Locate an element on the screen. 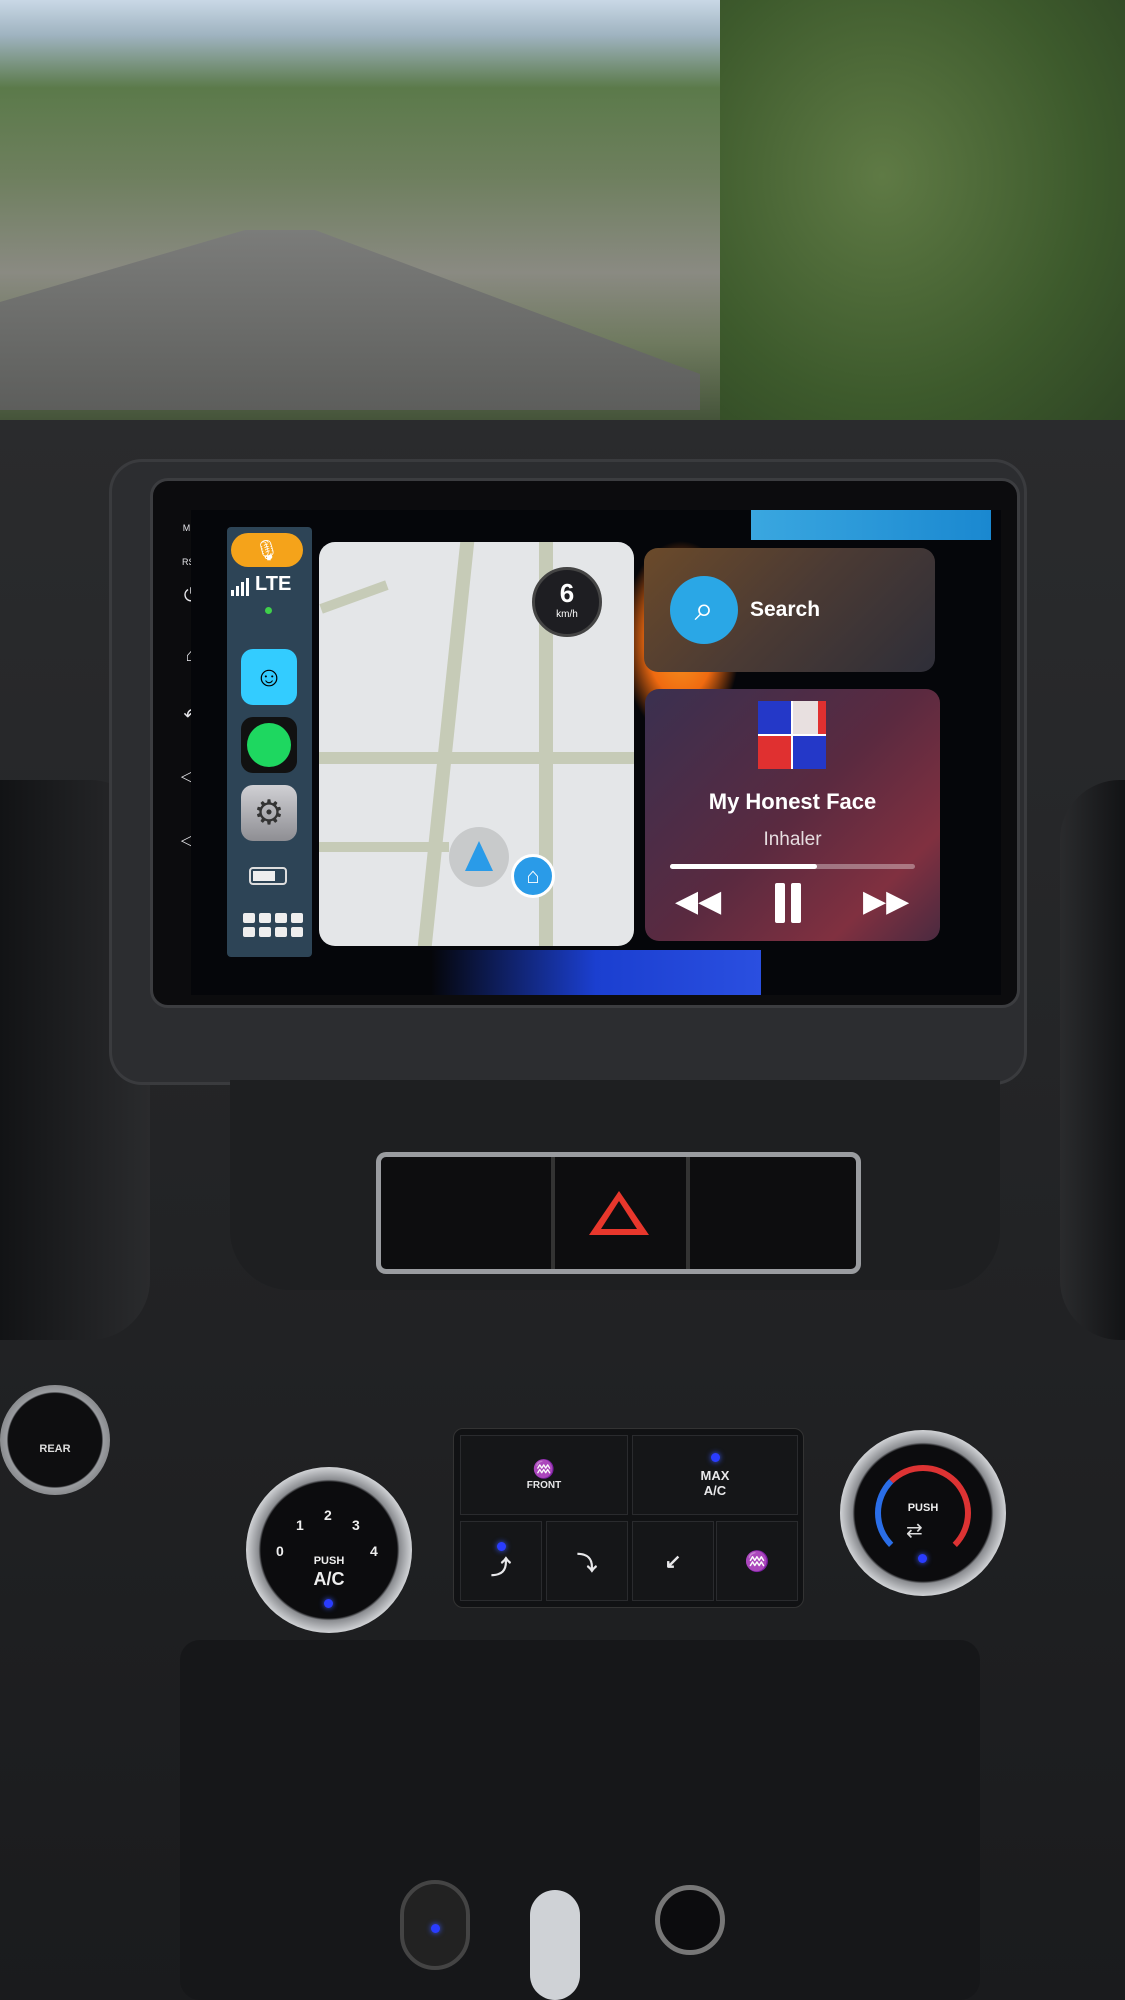 The height and width of the screenshot is (2000, 1125). fan-level: 0 is located at coordinates (280, 1551).